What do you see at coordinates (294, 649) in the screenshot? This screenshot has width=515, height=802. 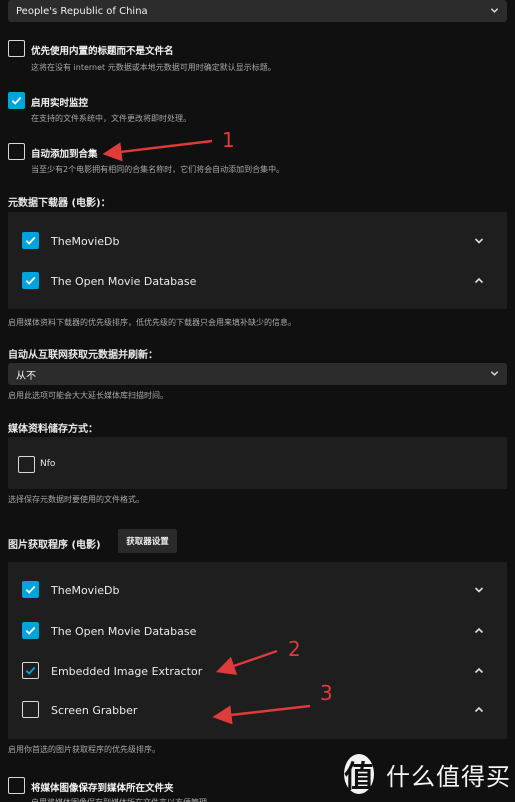 I see `annotation-number-2: 2` at bounding box center [294, 649].